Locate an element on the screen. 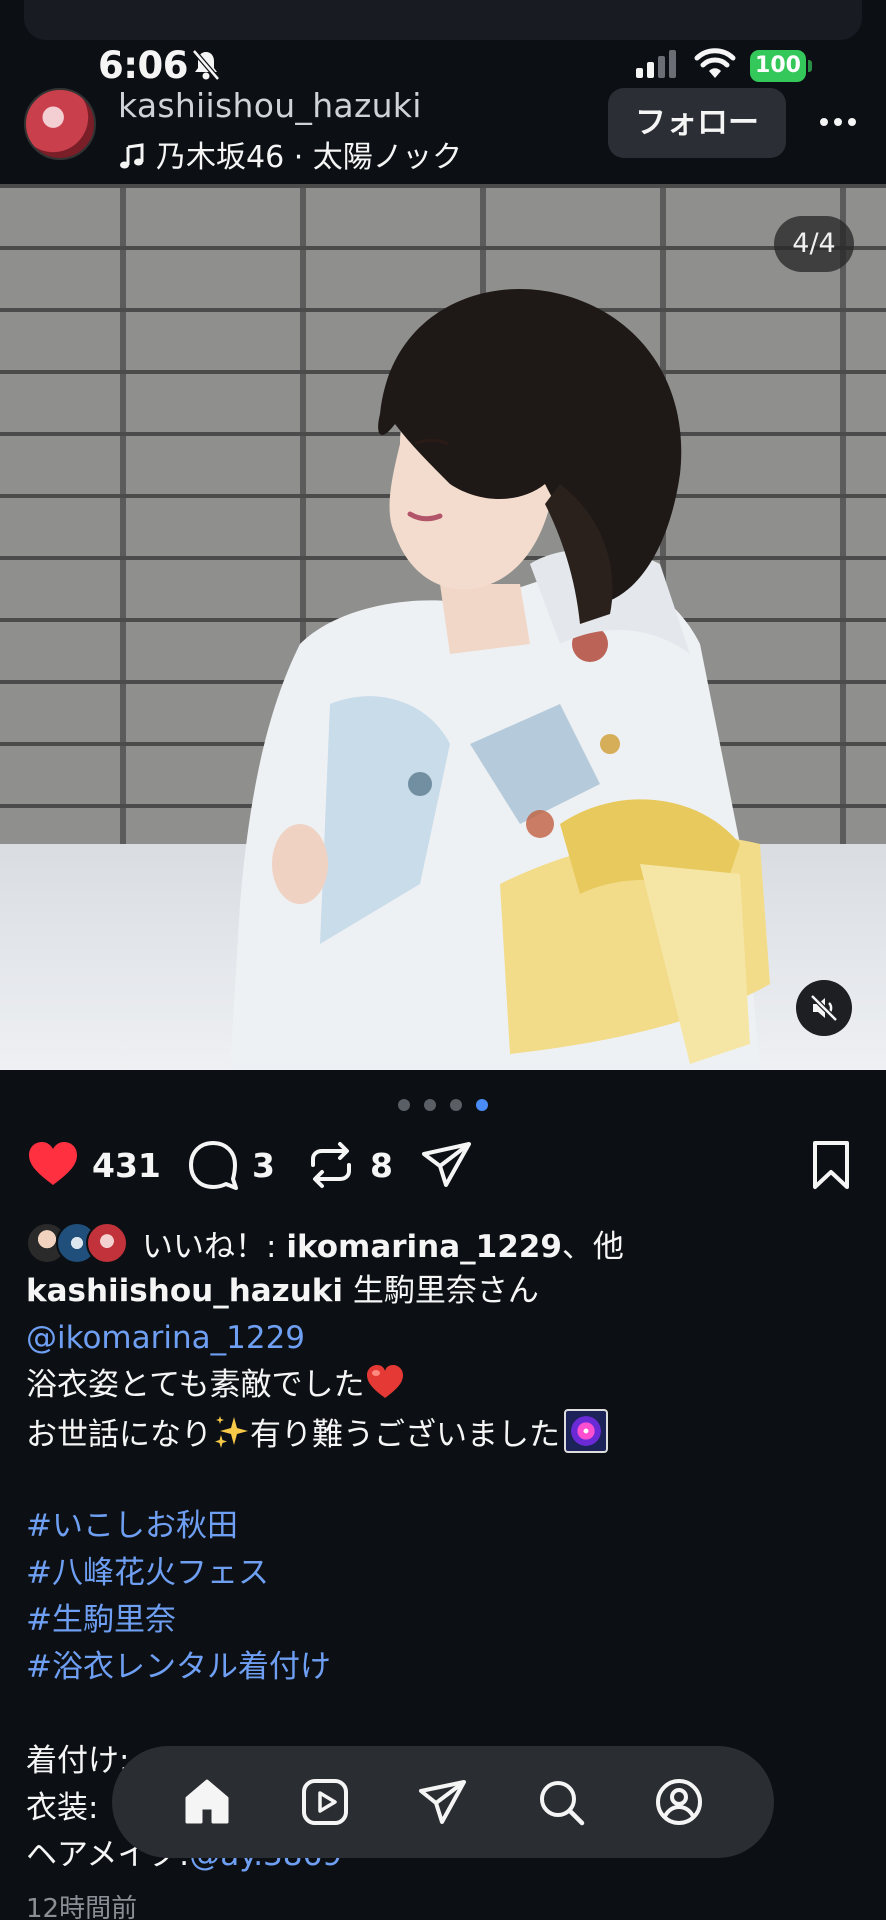 The width and height of the screenshot is (886, 1920). search-icon is located at coordinates (562, 1803).